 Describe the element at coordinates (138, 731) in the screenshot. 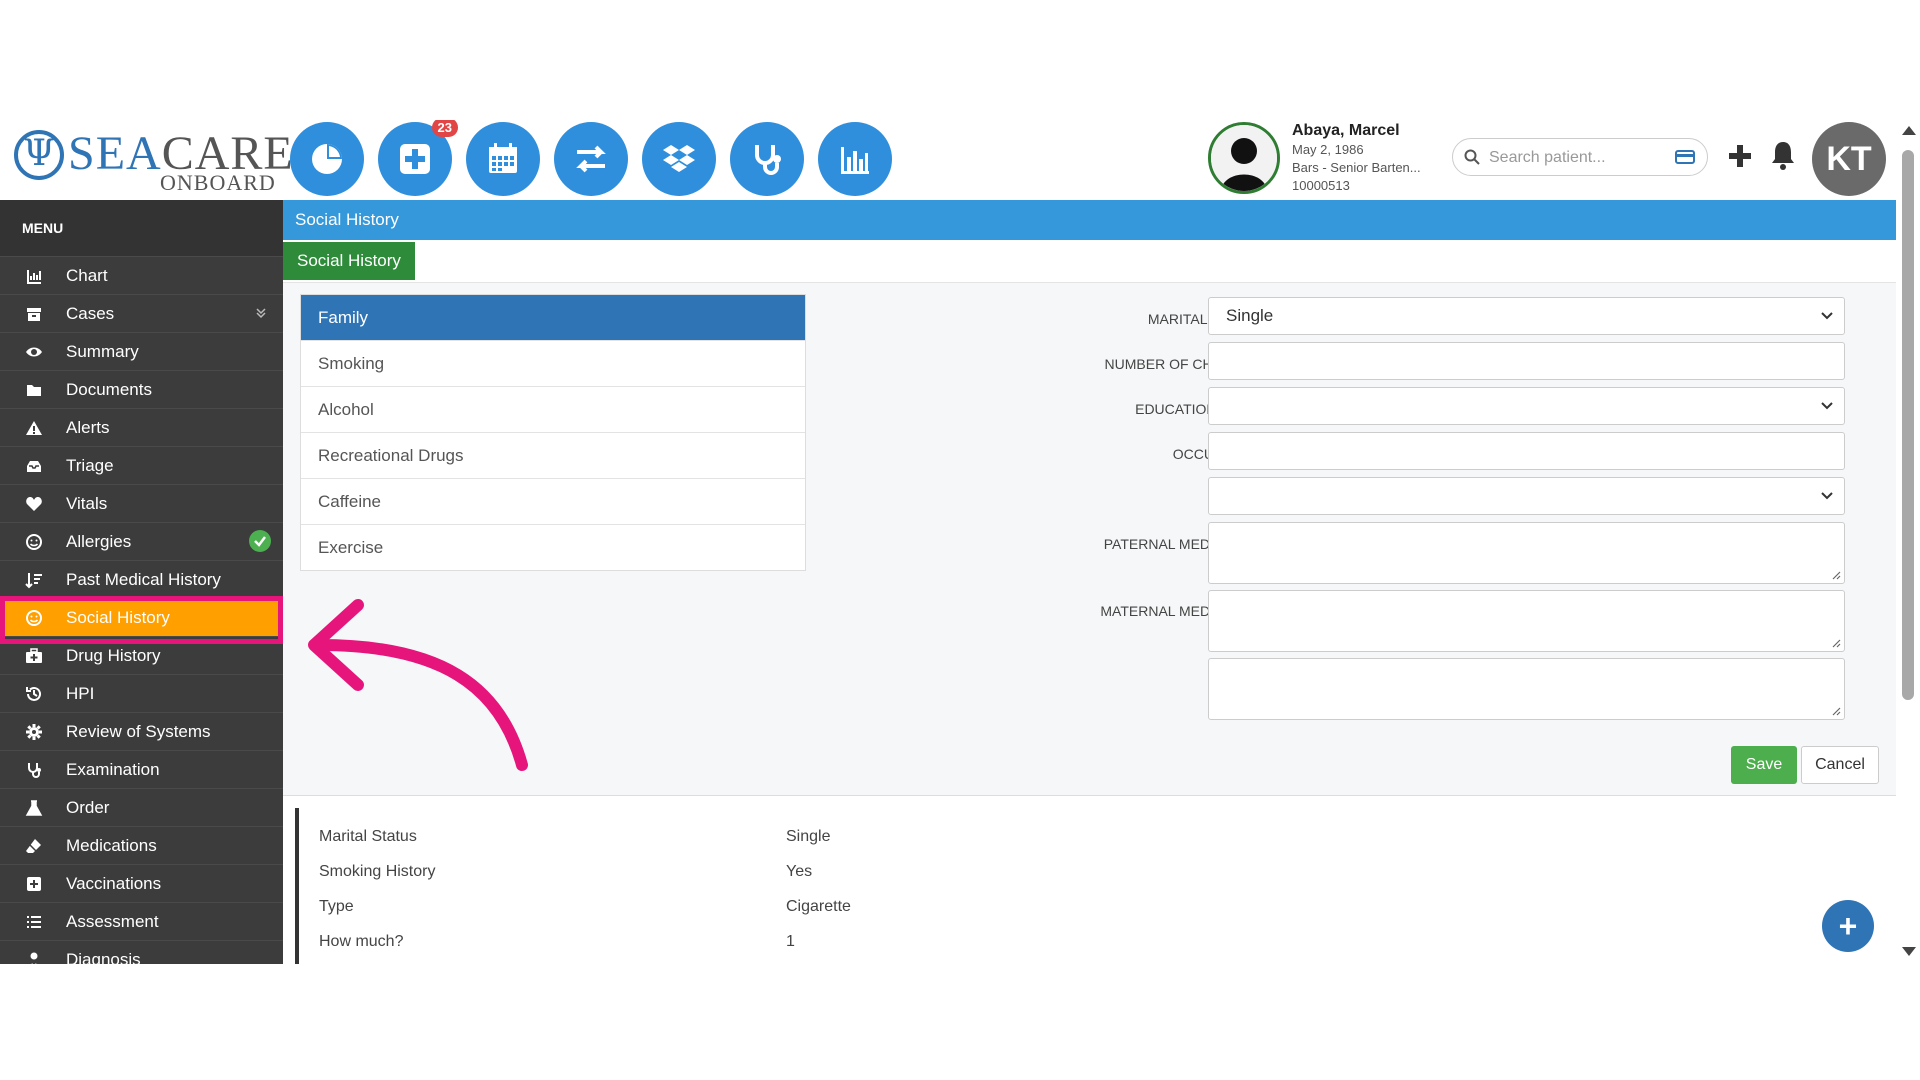

I see `sidebar-item-label: Review of Systems` at that location.